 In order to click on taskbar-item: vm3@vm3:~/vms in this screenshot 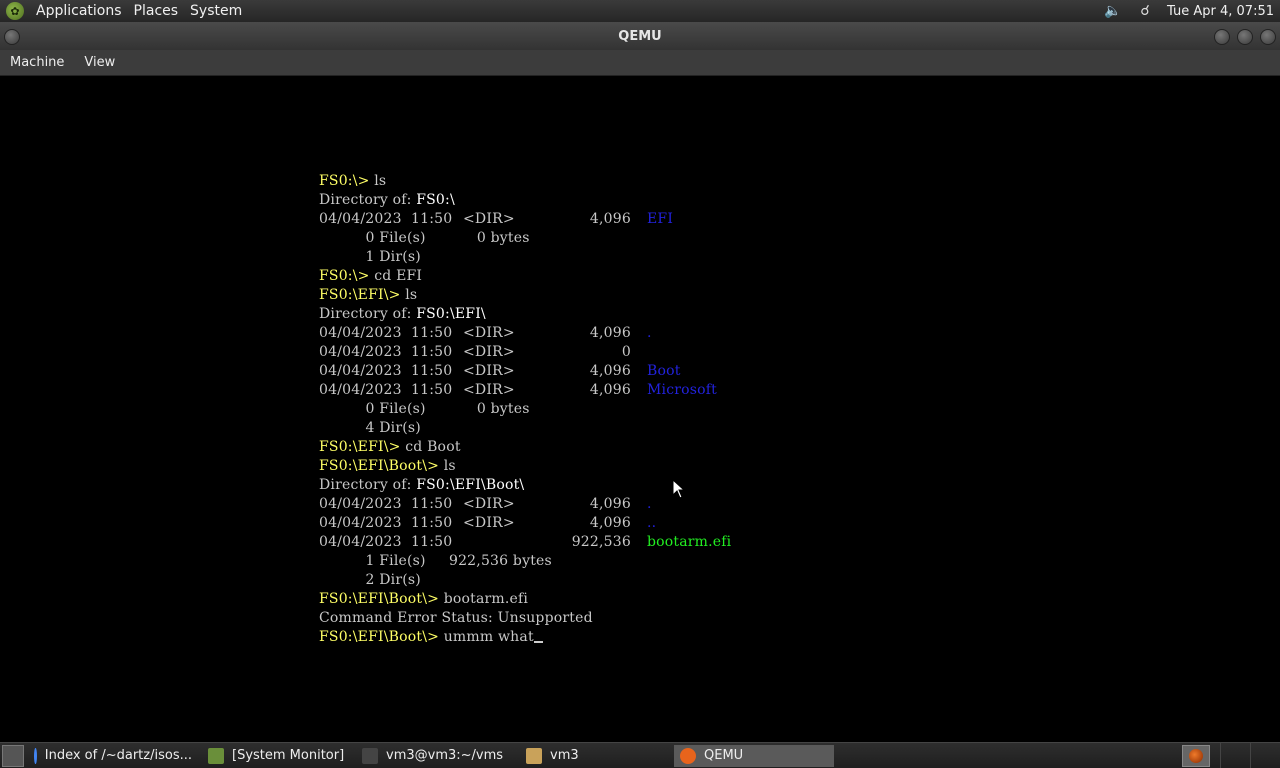, I will do `click(436, 756)`.